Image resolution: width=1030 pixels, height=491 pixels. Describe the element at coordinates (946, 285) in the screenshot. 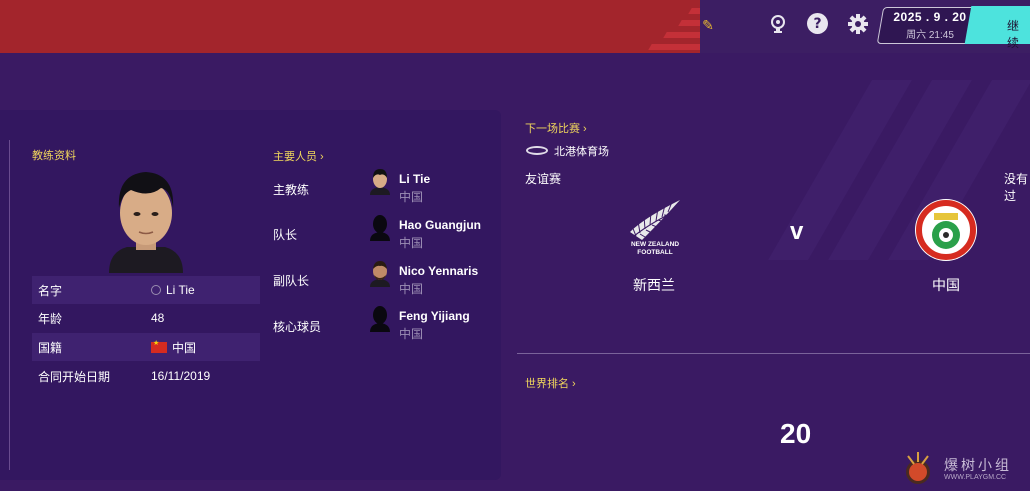

I see `away-team-name: 中国` at that location.